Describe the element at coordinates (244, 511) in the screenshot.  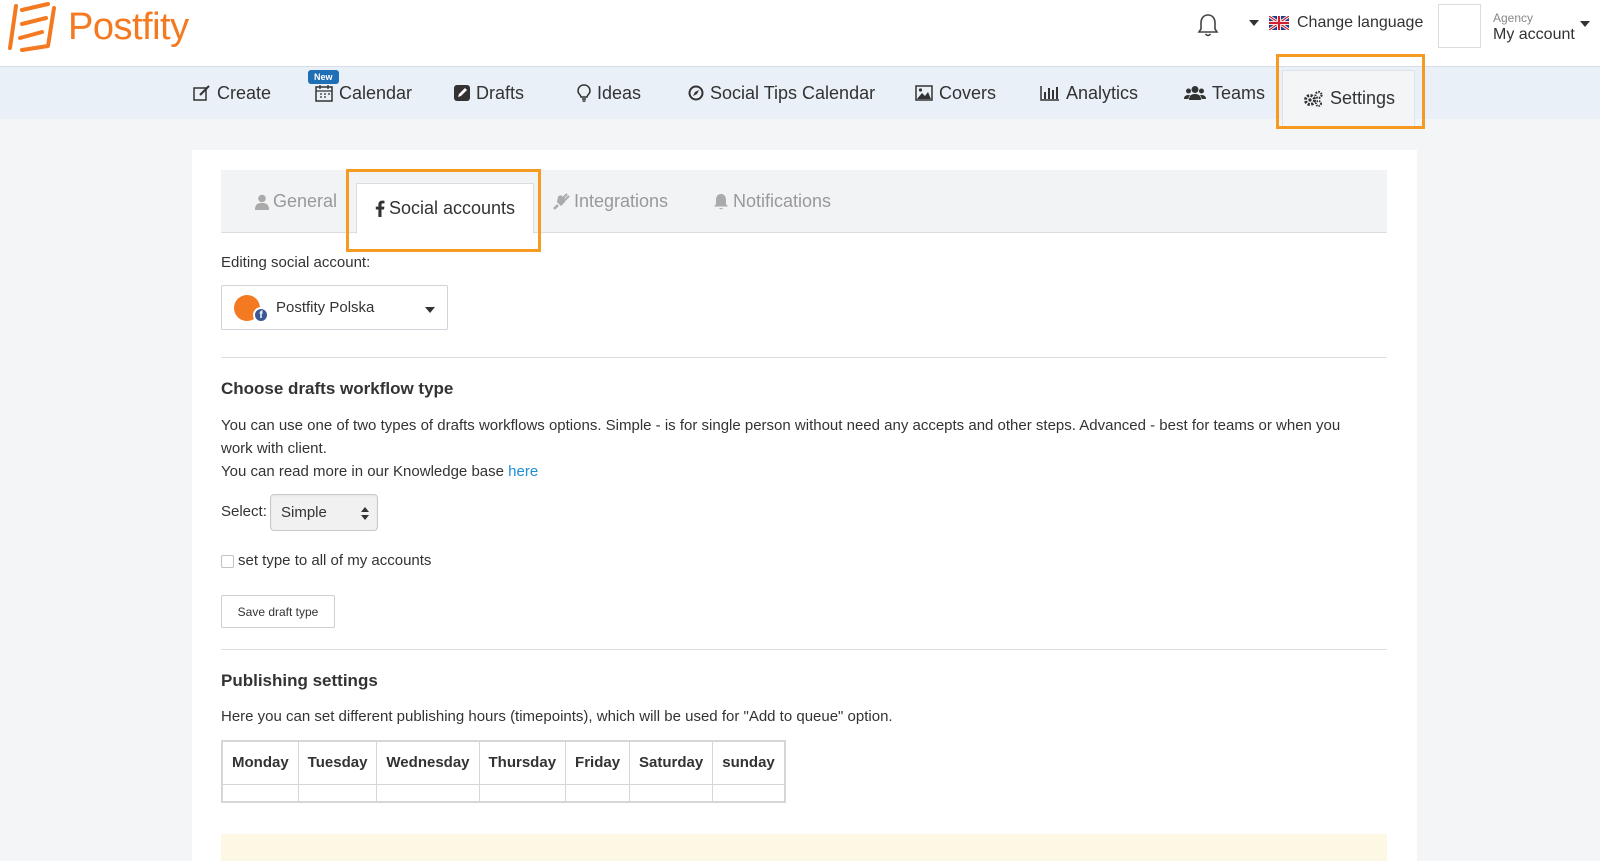
I see `select-label: Select:` at that location.